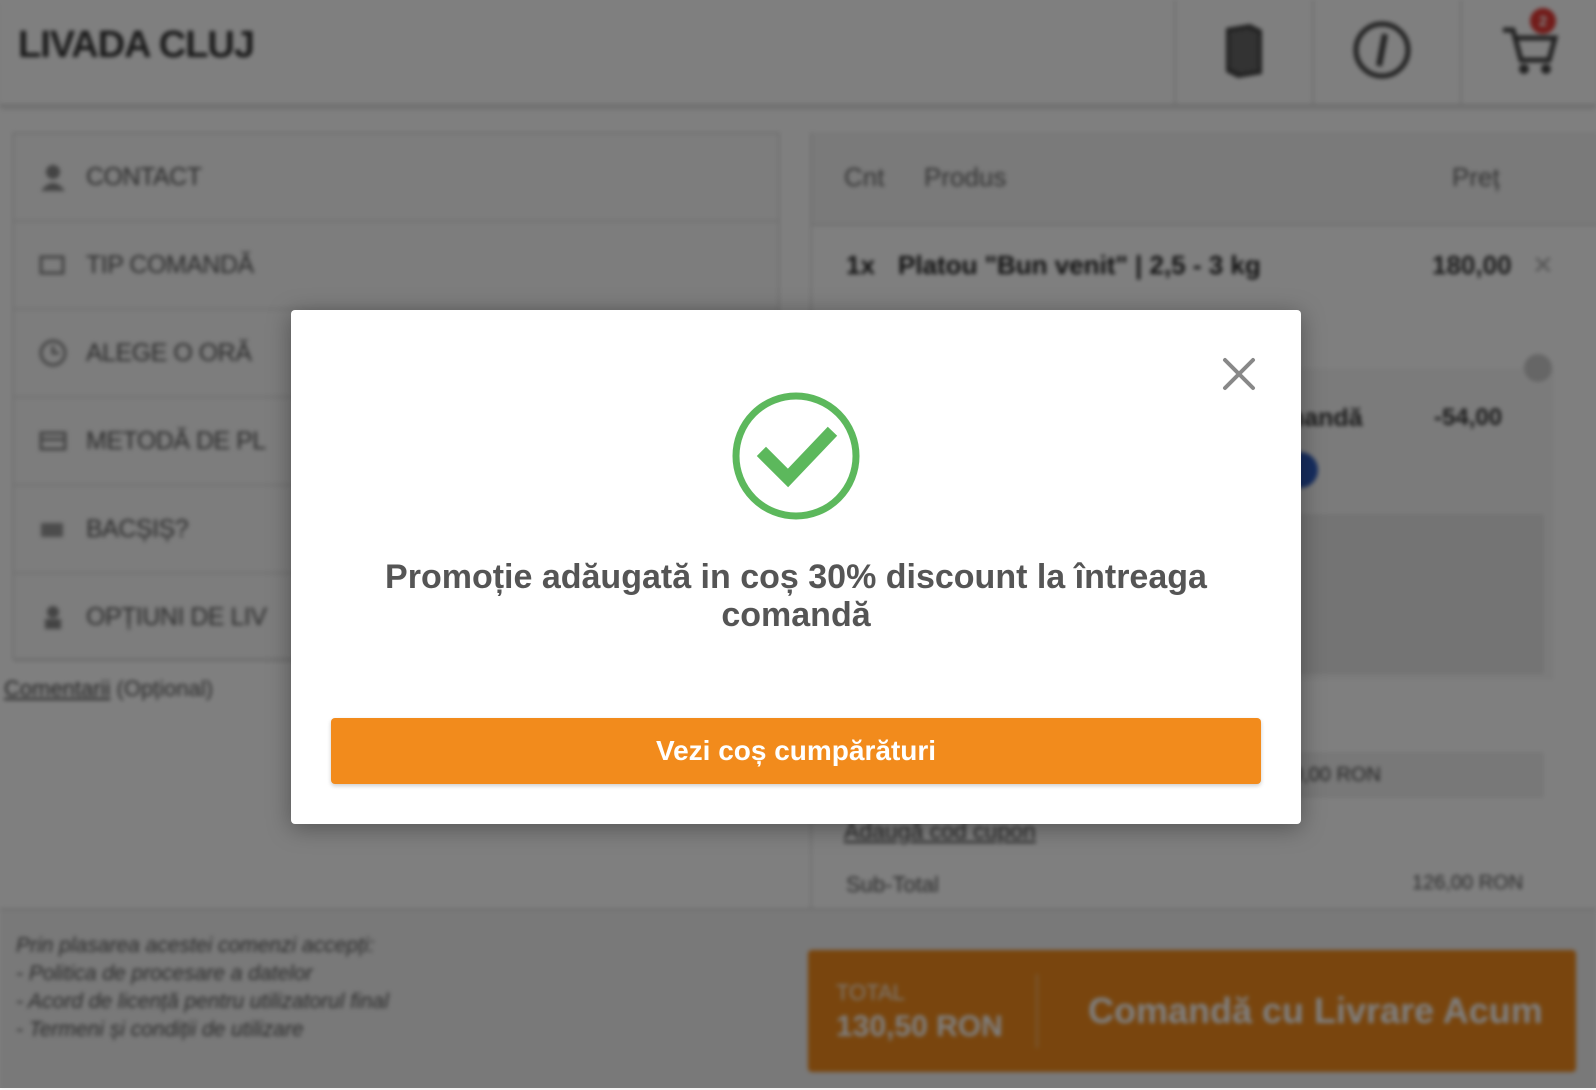 Image resolution: width=1596 pixels, height=1090 pixels. What do you see at coordinates (796, 456) in the screenshot?
I see `success-check-icon` at bounding box center [796, 456].